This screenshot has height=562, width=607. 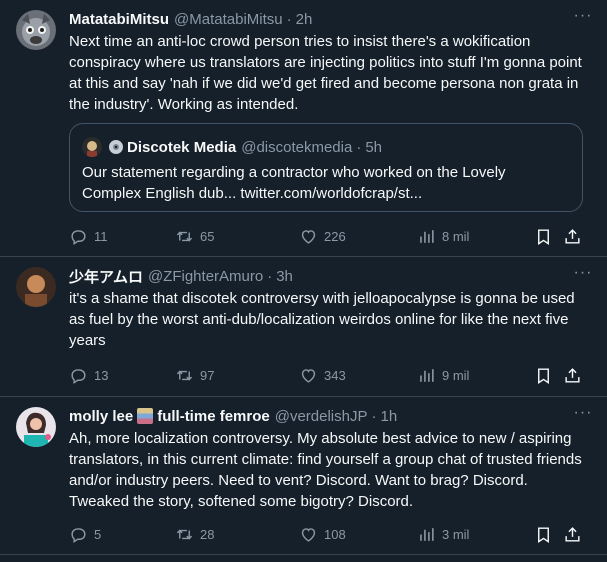 What do you see at coordinates (373, 147) in the screenshot?
I see `quoted-timestamp: 5h` at bounding box center [373, 147].